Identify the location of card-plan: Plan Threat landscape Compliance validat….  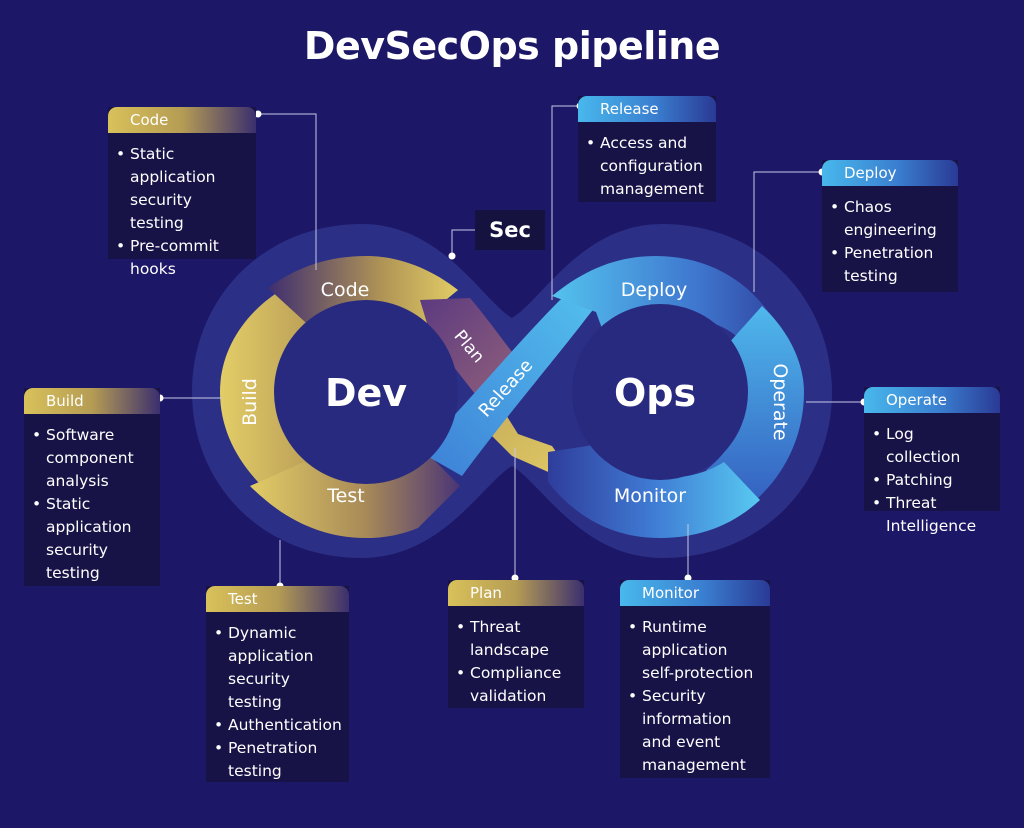
(516, 644).